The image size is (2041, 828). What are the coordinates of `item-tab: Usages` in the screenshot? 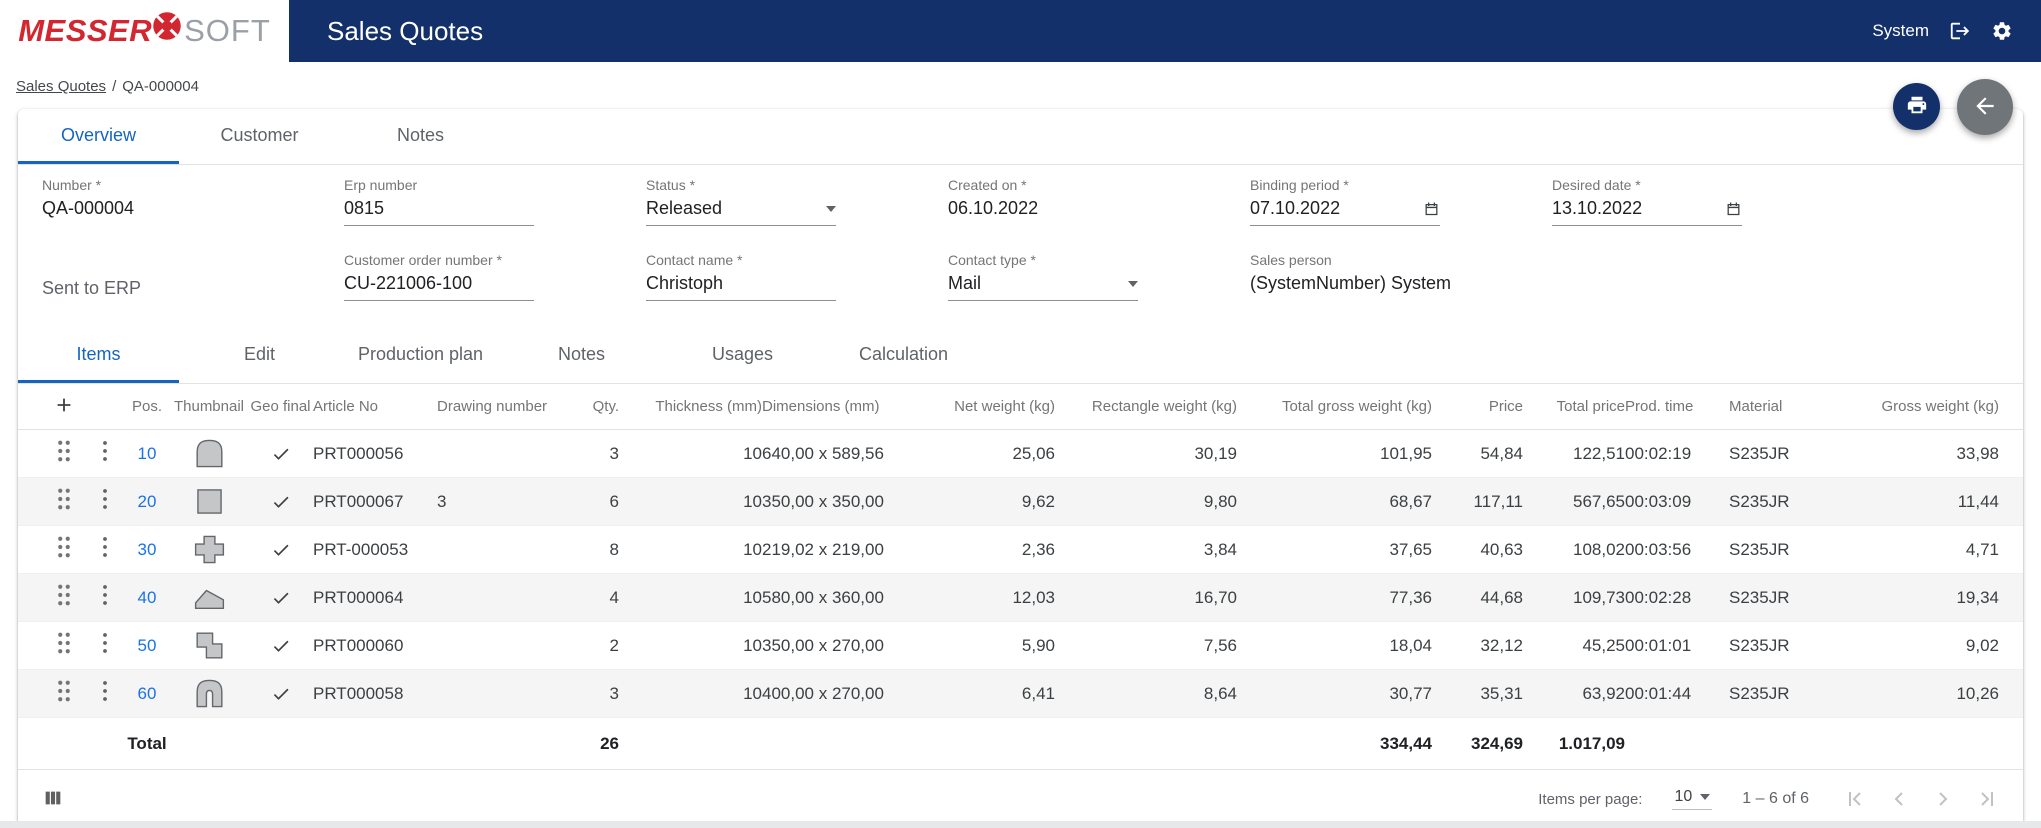 It's located at (742, 355).